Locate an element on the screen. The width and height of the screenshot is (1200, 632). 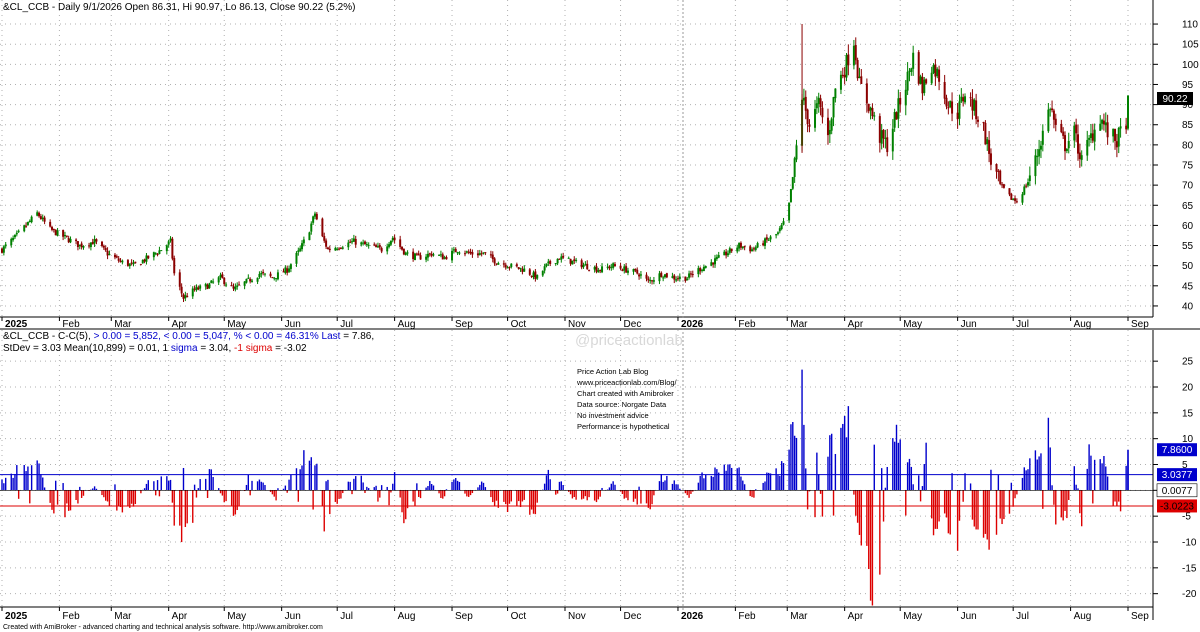
price-y-tick-labels: 404550556065707580859095100105110 is located at coordinates (1176, 166).